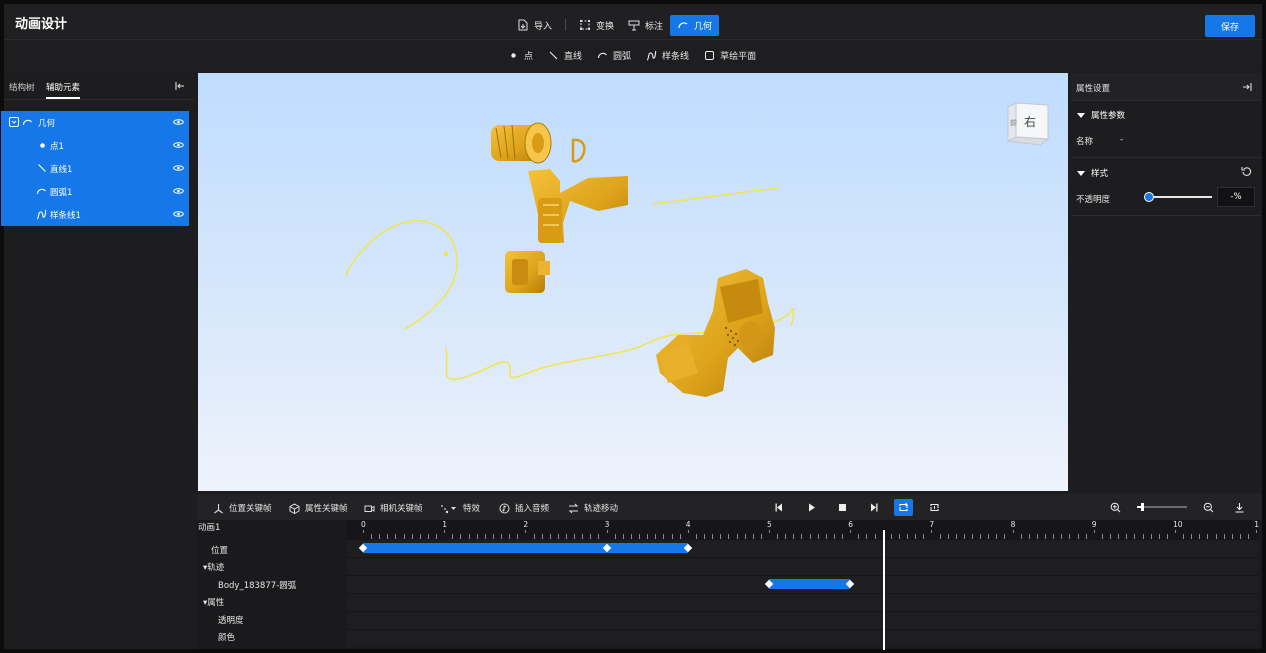 The height and width of the screenshot is (653, 1266). Describe the element at coordinates (842, 507) in the screenshot. I see `stop-icon` at that location.